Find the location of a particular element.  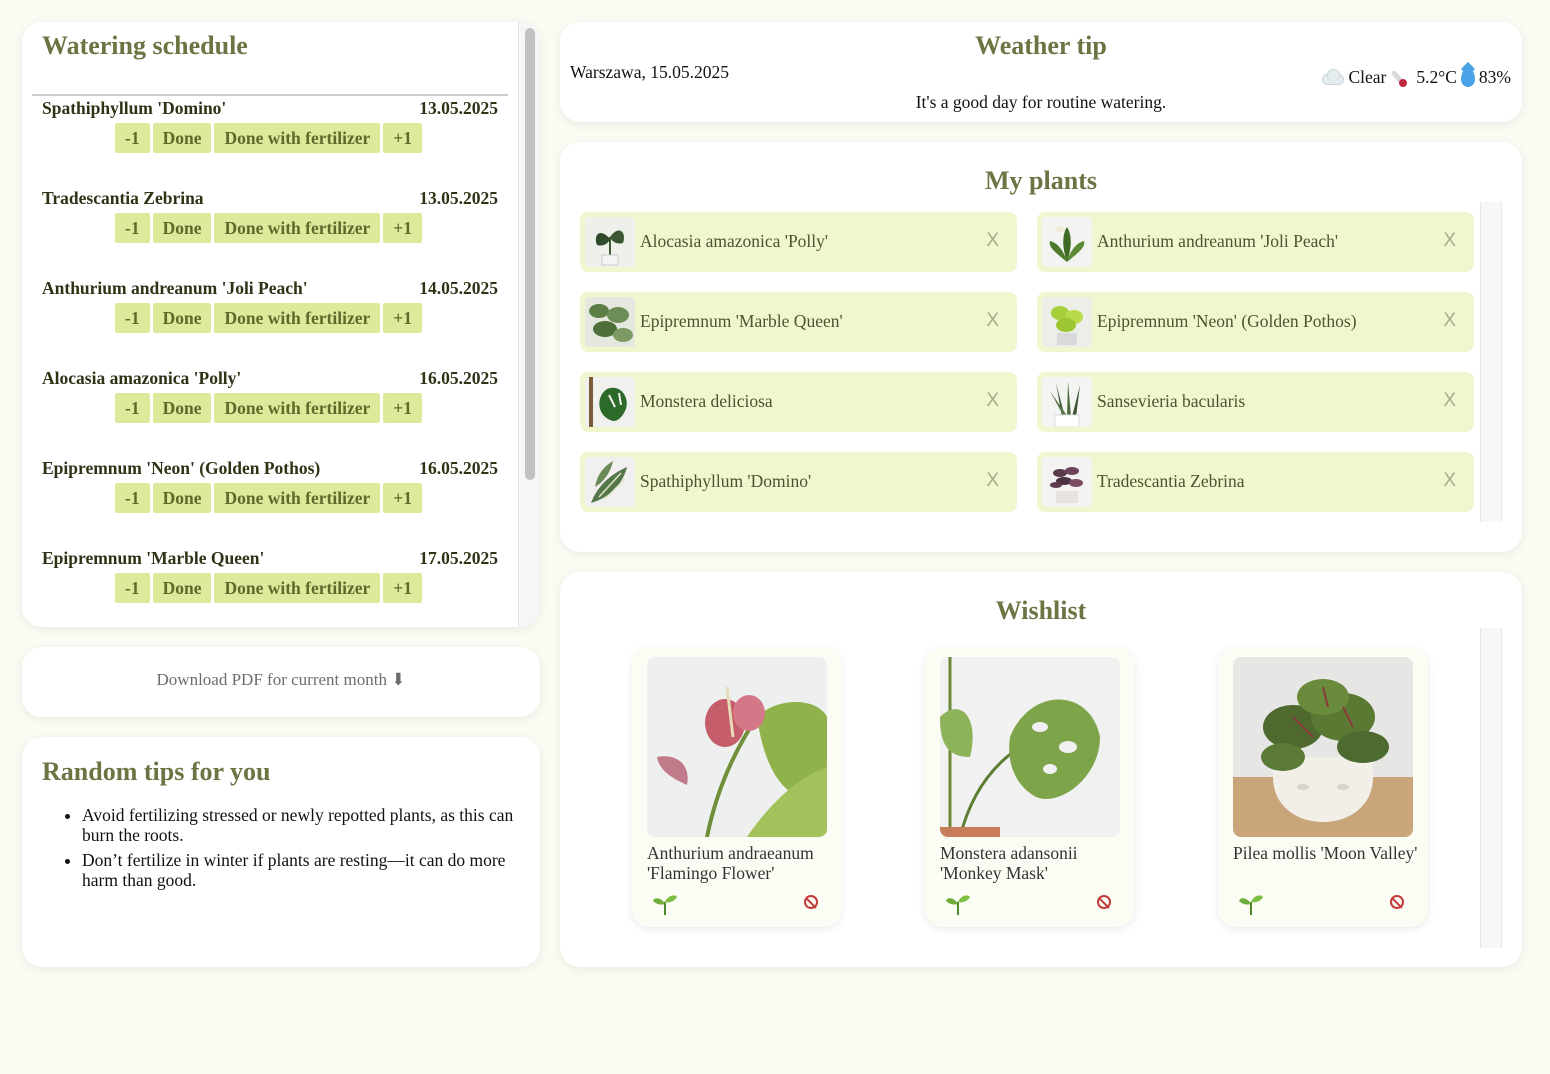

plant-name: Epipremnum 'Marble Queen' is located at coordinates (741, 321).